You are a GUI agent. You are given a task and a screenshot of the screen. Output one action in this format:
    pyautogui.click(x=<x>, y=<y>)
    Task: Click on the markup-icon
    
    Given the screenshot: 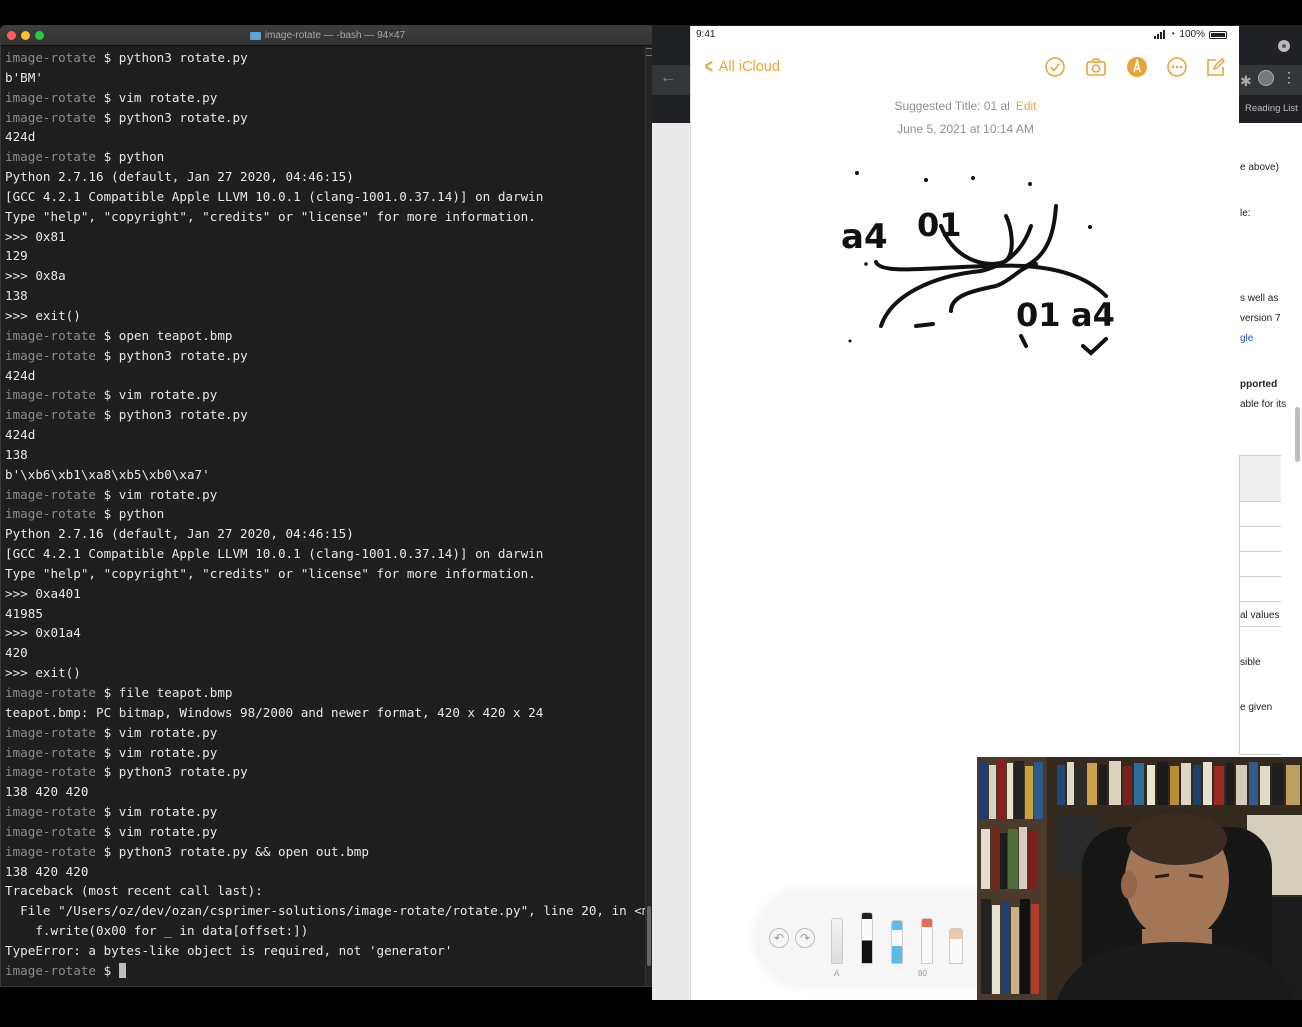 What is the action you would take?
    pyautogui.click(x=1137, y=67)
    